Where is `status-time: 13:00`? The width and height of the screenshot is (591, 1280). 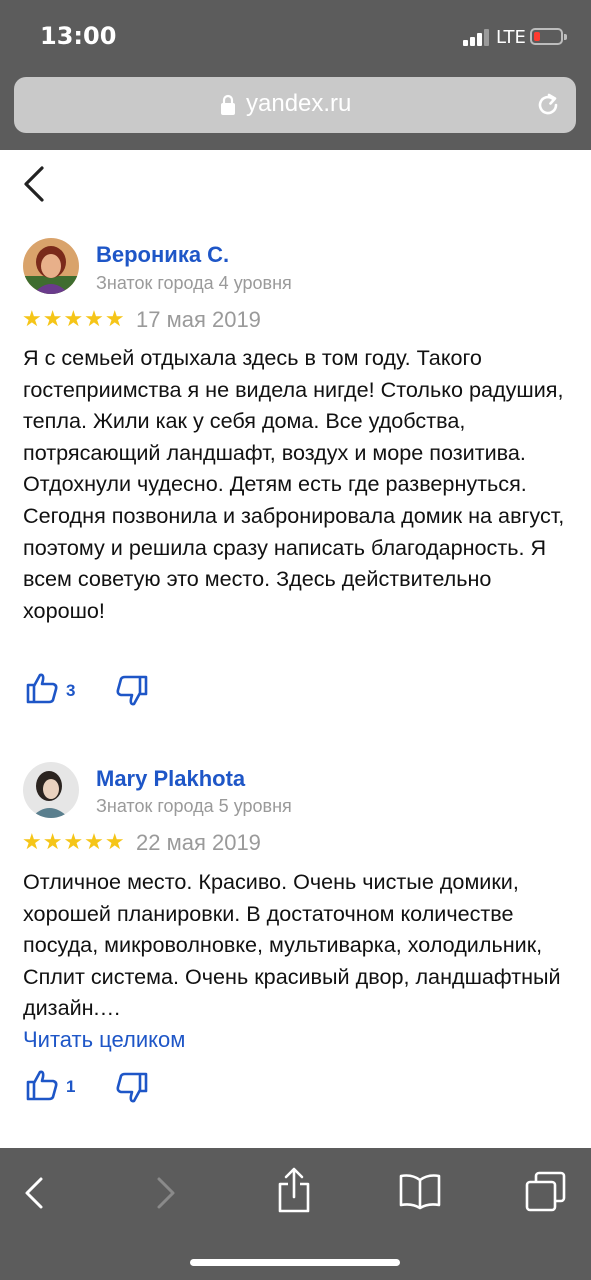 status-time: 13:00 is located at coordinates (78, 36).